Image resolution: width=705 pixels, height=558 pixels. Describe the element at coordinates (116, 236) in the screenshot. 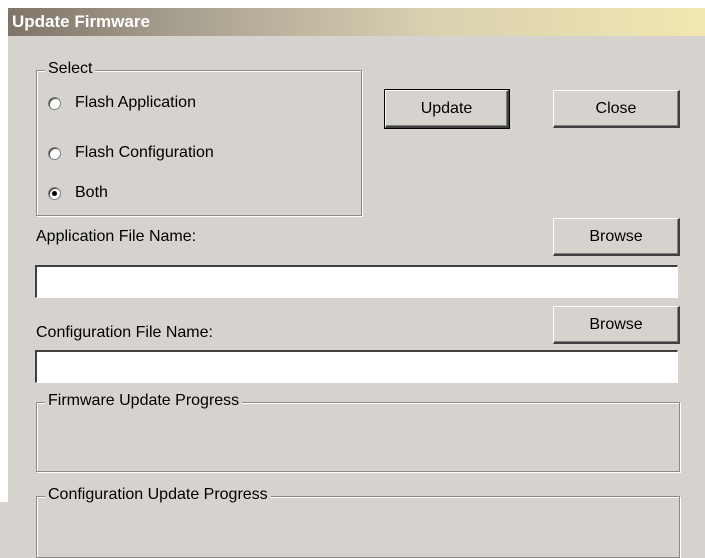

I see `application-file-label: Application File Name:` at that location.